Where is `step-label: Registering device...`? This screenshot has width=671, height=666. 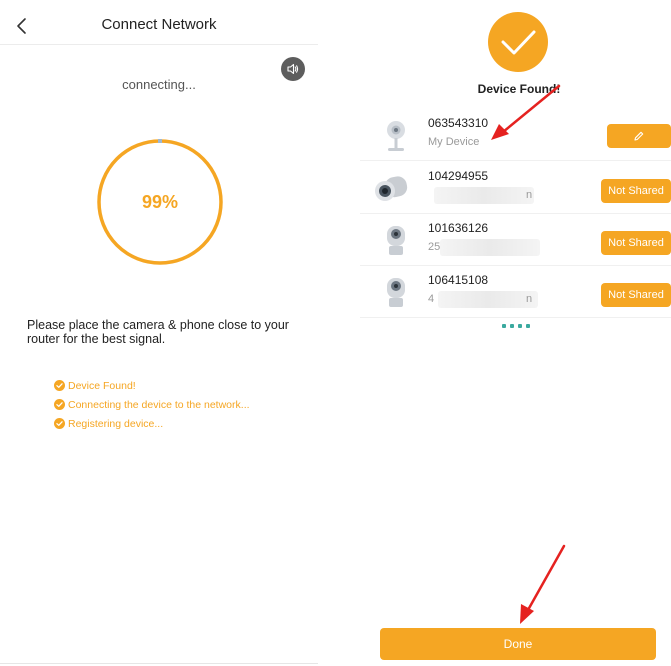 step-label: Registering device... is located at coordinates (116, 423).